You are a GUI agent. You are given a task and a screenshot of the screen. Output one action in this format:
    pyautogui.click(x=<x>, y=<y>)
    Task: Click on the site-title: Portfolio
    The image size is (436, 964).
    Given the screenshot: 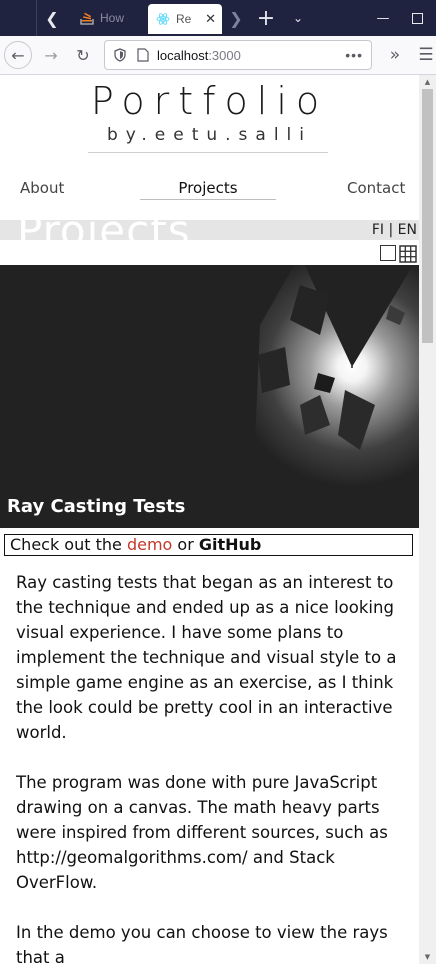 What is the action you would take?
    pyautogui.click(x=209, y=101)
    